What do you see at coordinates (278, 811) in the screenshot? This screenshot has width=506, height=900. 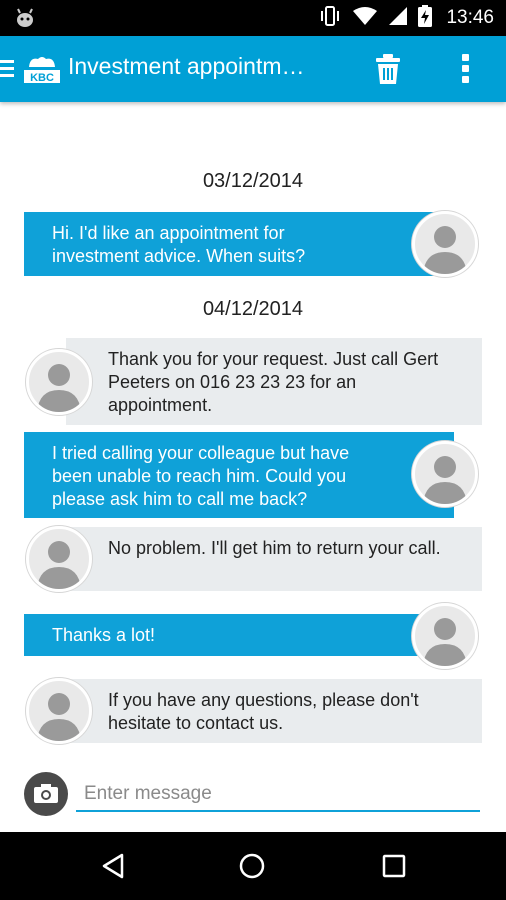 I see `input-underline` at bounding box center [278, 811].